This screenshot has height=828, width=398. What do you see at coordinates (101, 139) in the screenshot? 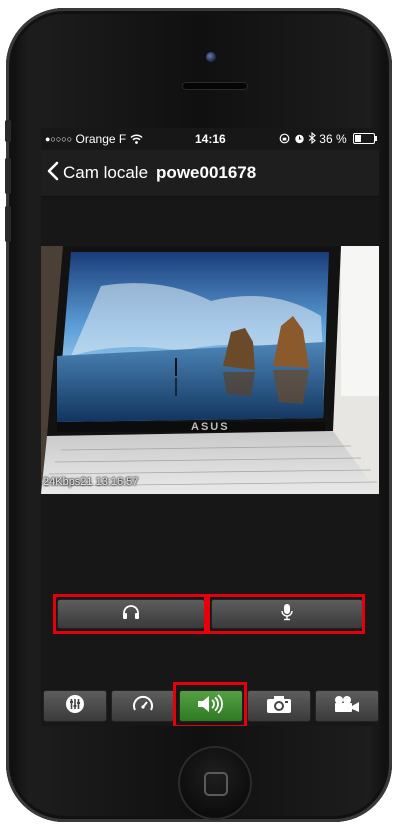
I see `carrier-name: Orange F` at bounding box center [101, 139].